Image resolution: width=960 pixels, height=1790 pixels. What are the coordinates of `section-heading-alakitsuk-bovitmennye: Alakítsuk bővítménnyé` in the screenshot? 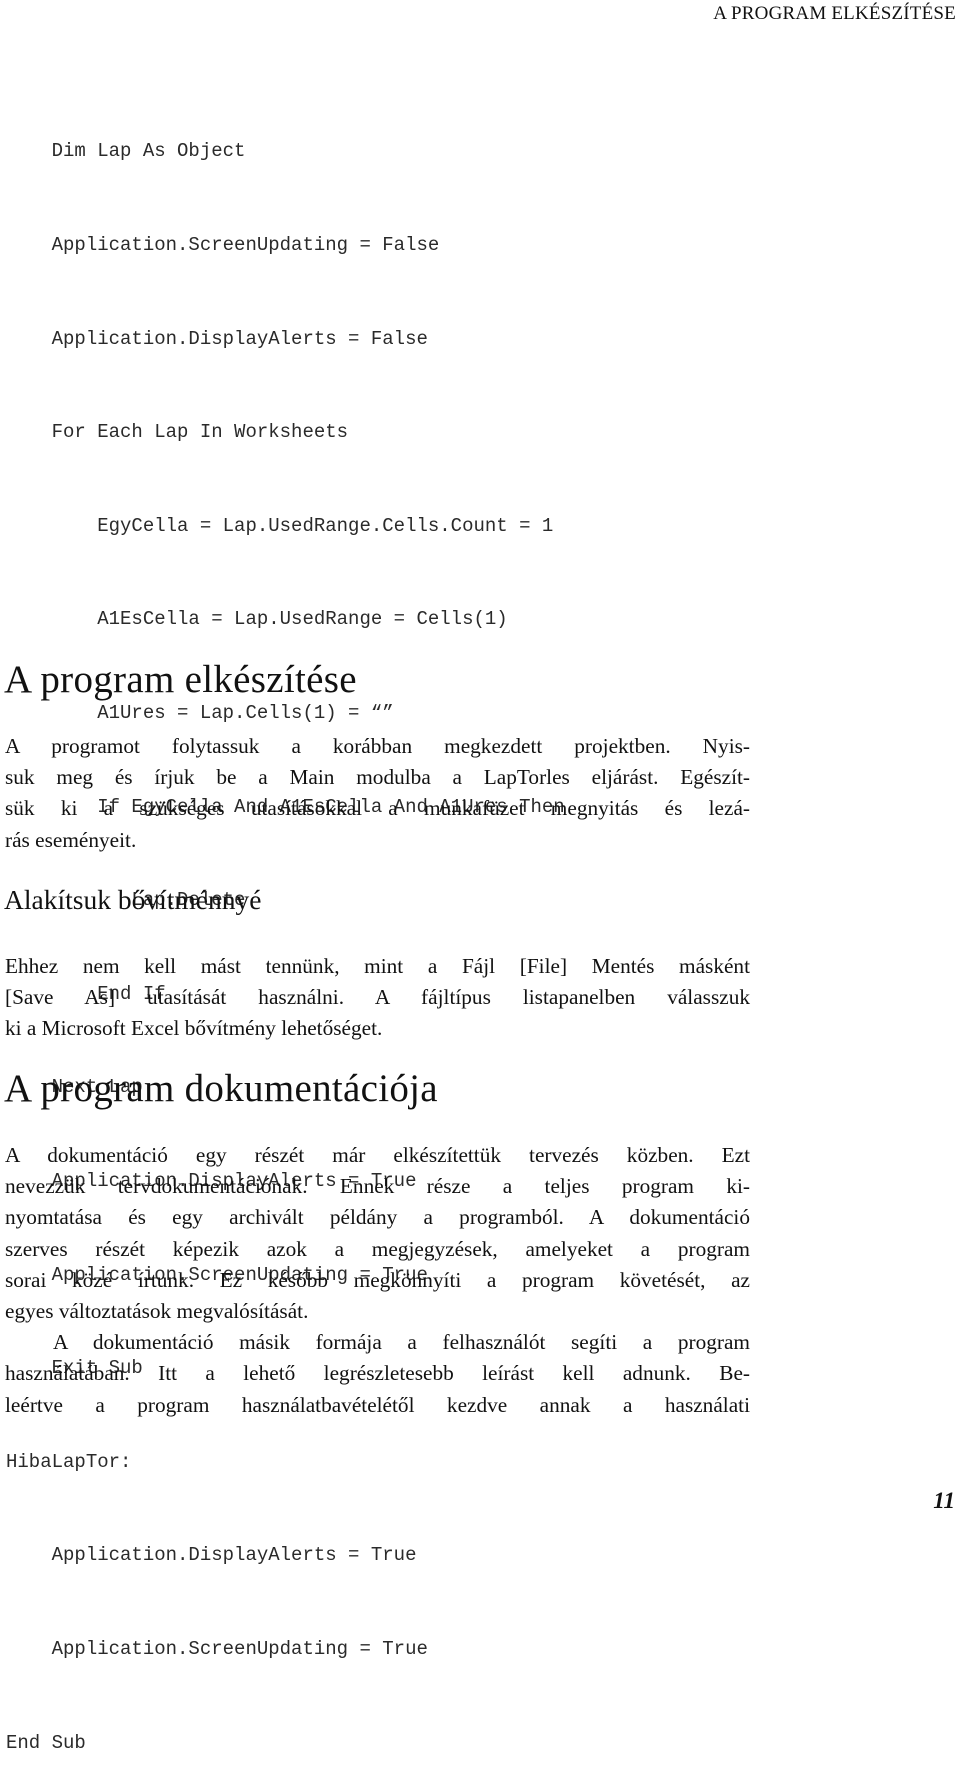 It's located at (133, 899).